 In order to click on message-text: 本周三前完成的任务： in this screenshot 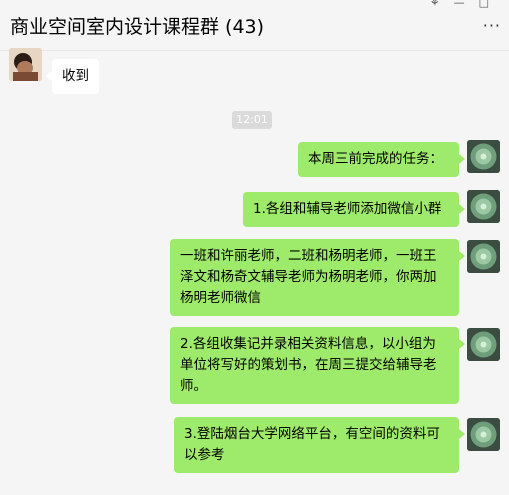, I will do `click(375, 159)`.